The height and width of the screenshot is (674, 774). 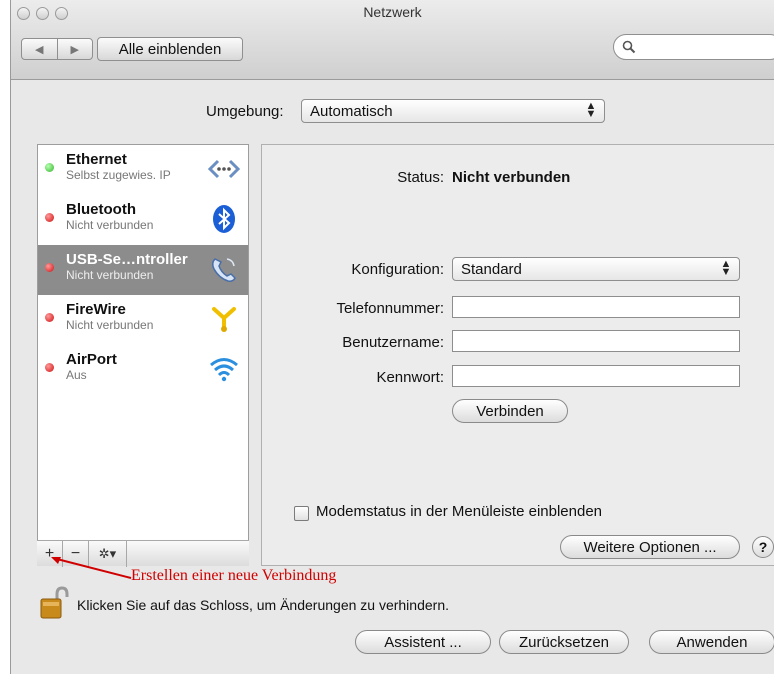 I want to click on config-label: Konfiguration:, so click(x=397, y=269).